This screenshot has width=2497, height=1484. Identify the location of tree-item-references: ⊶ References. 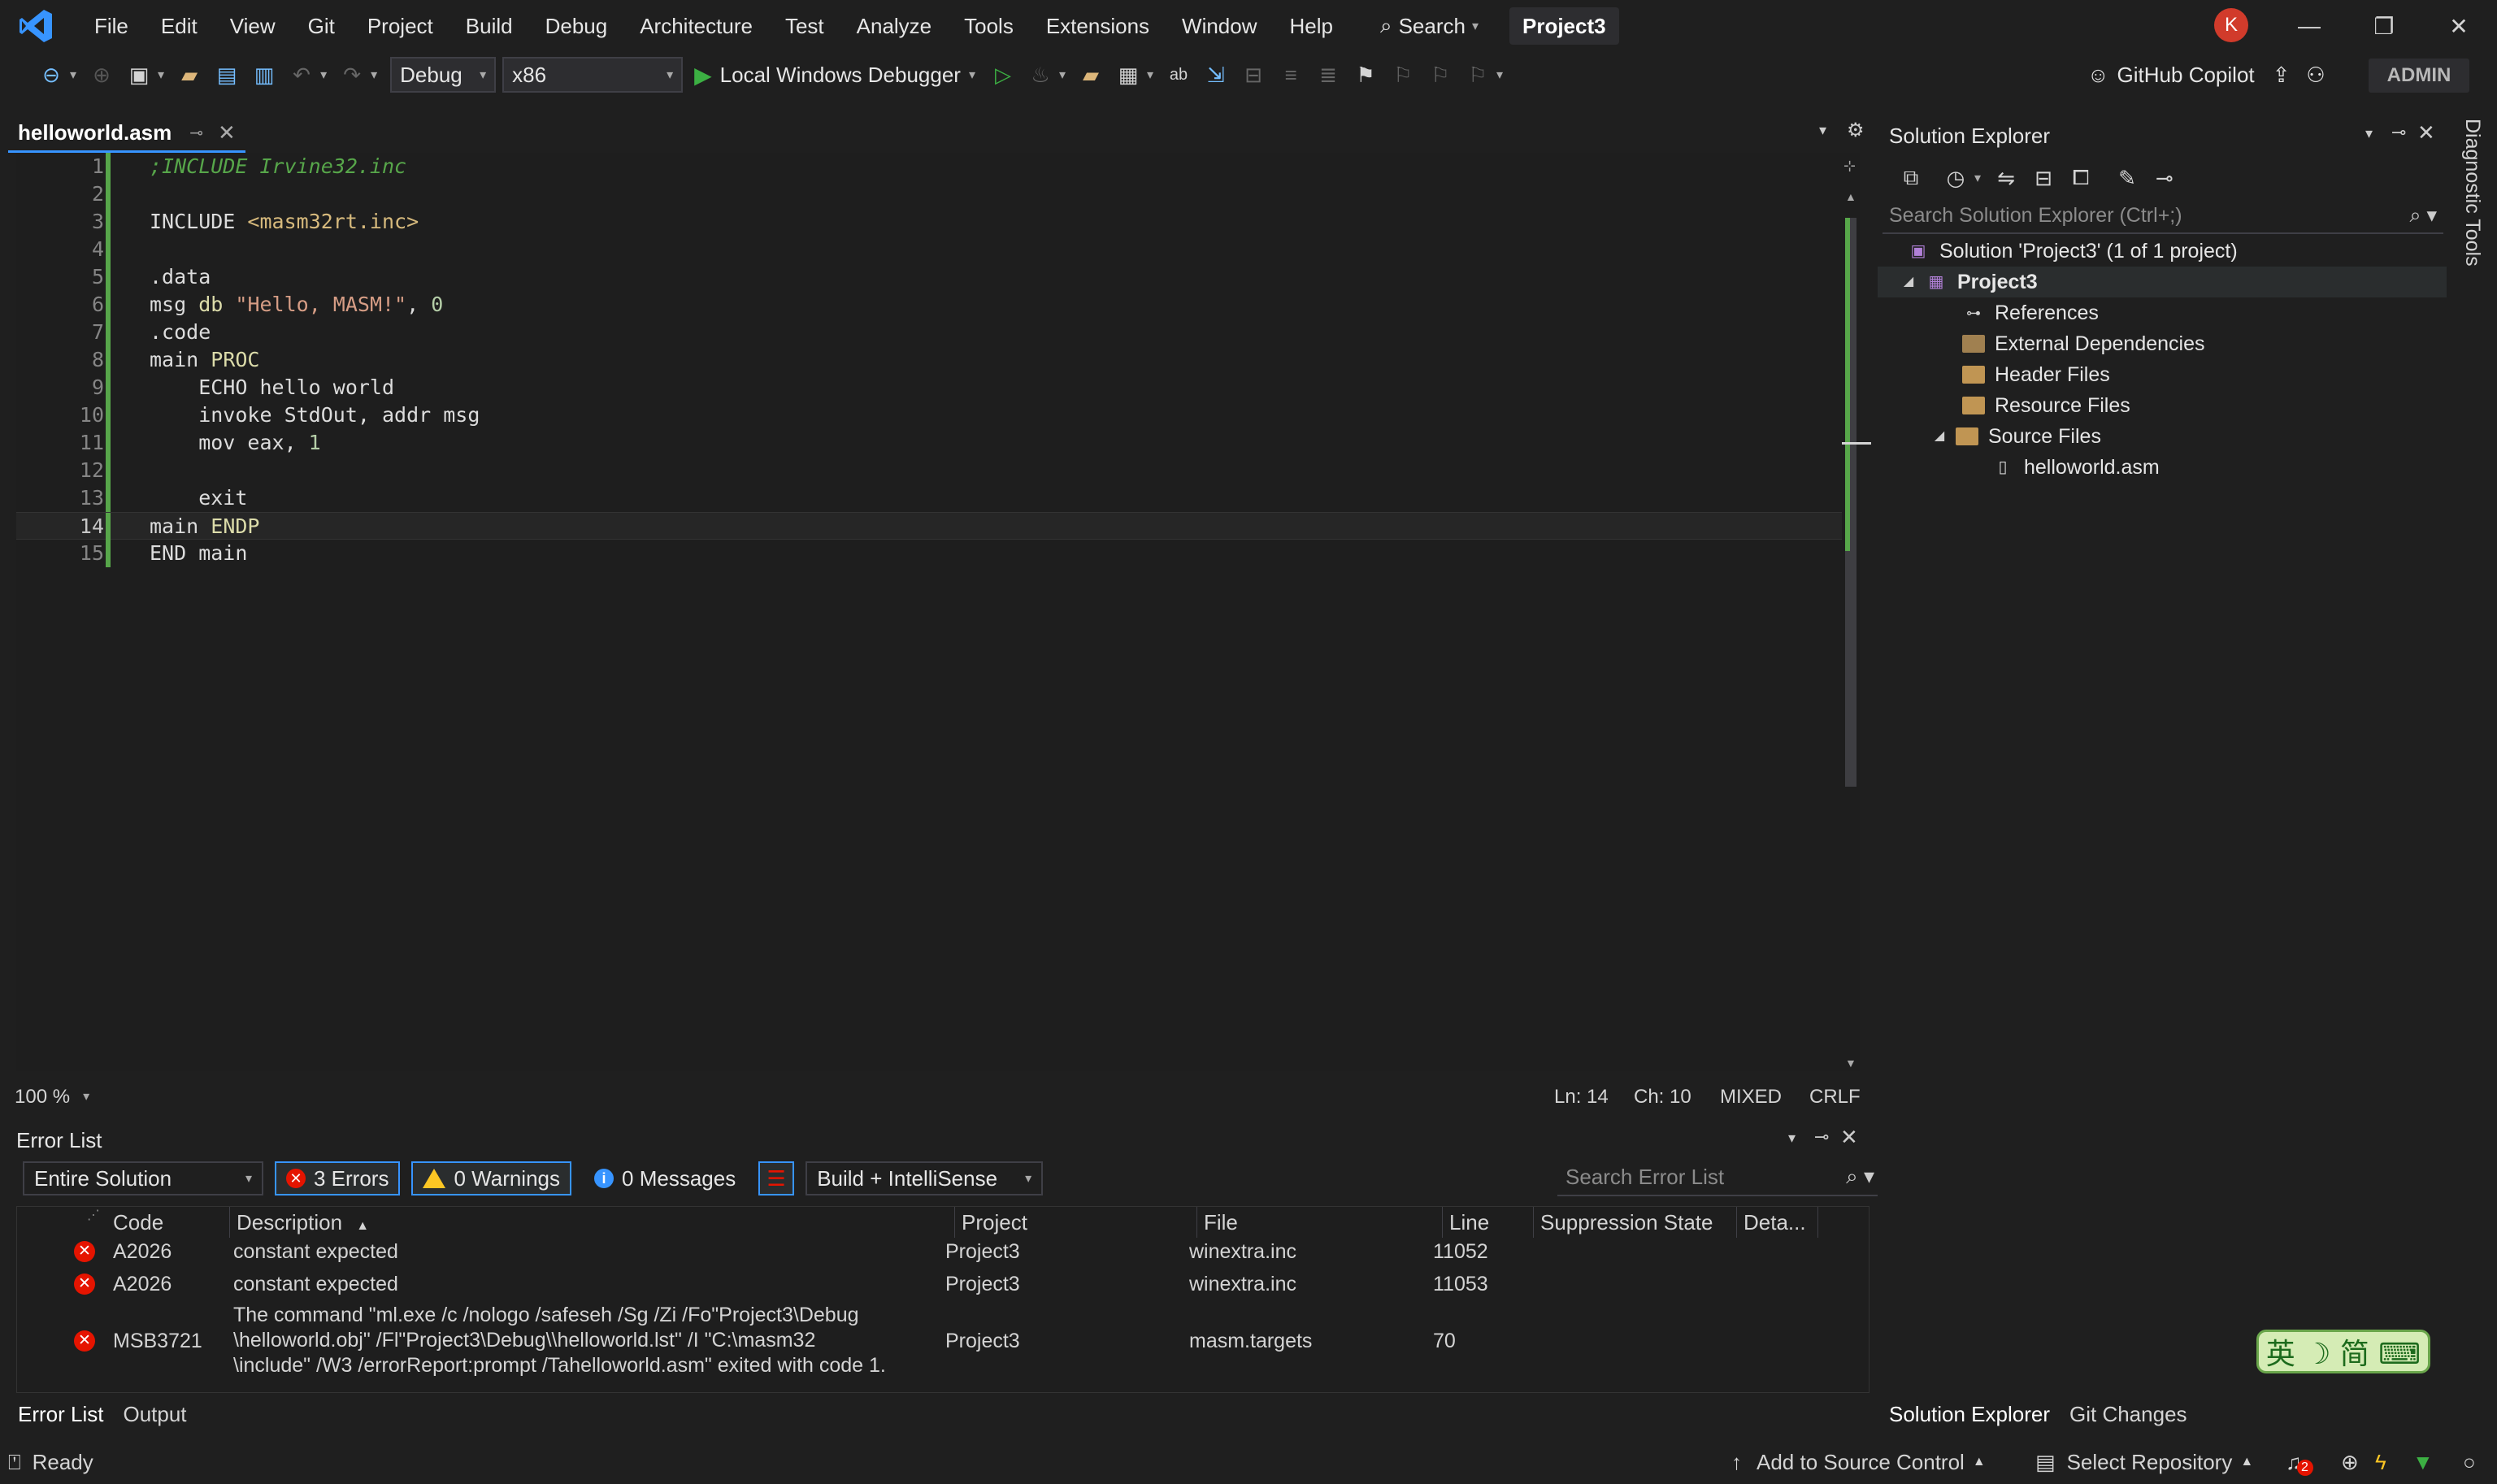
(1988, 312).